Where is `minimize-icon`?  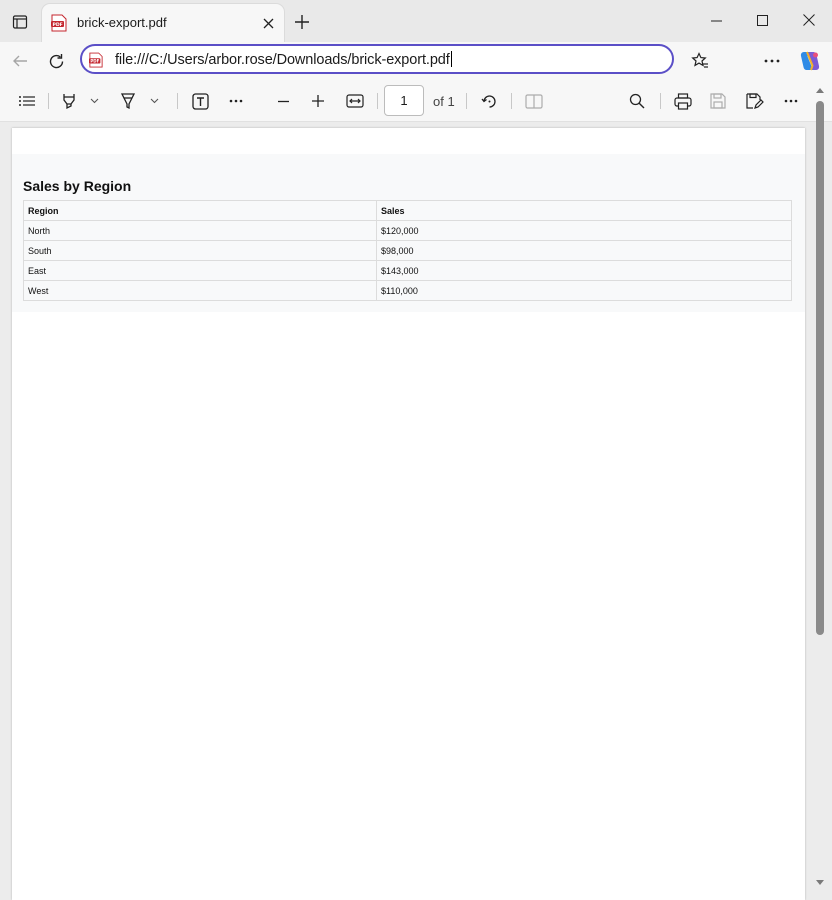
minimize-icon is located at coordinates (716, 20).